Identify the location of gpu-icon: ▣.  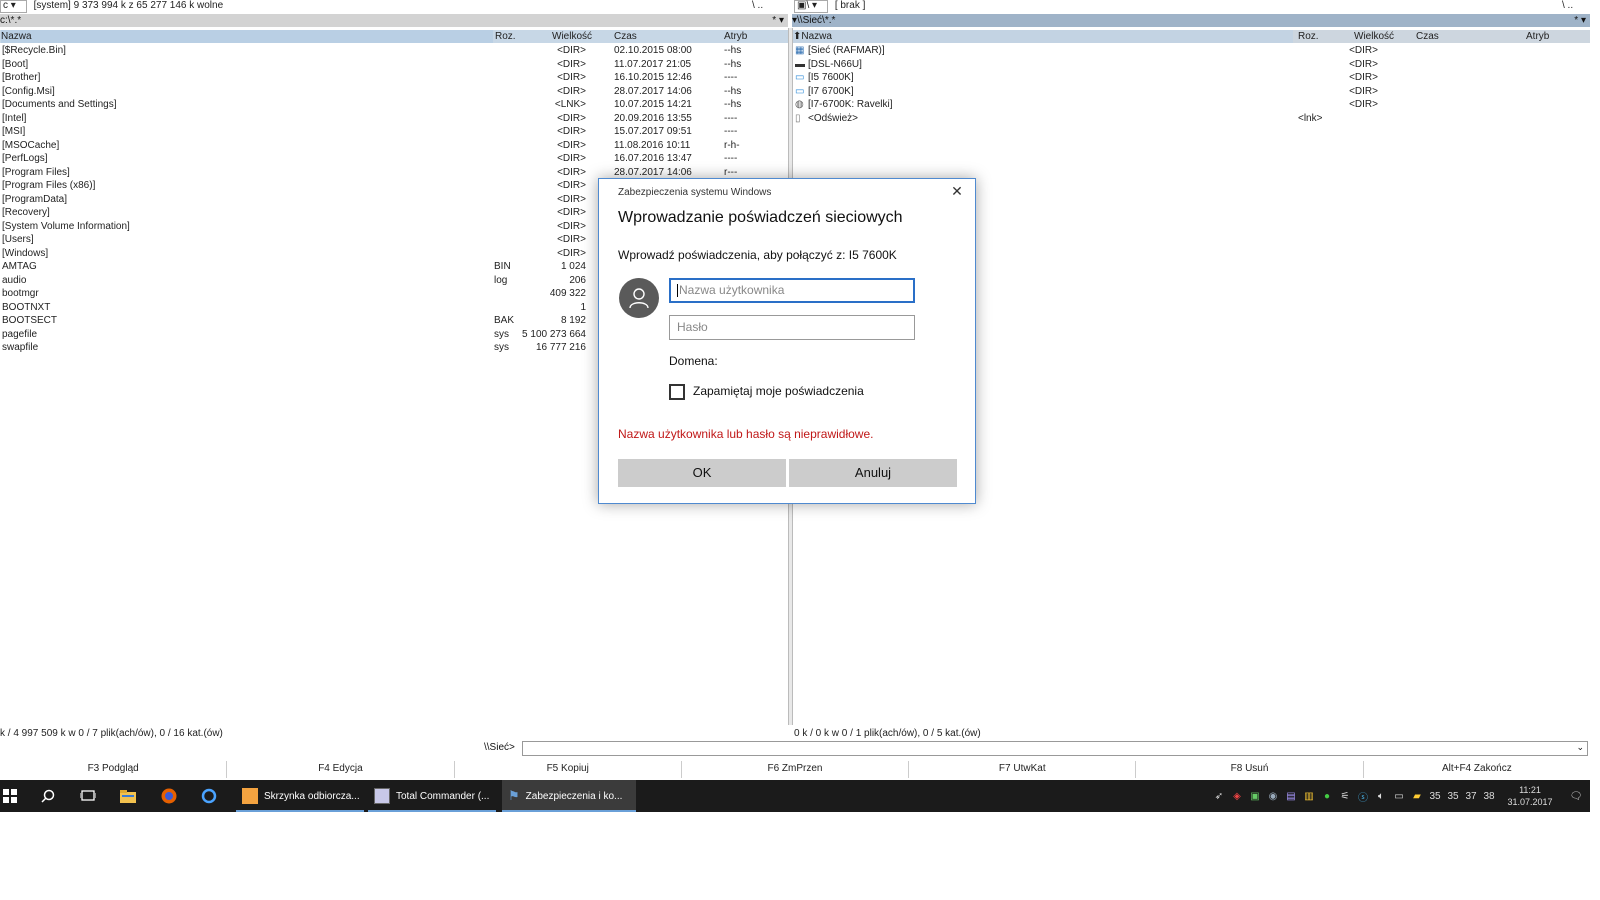
(1255, 796).